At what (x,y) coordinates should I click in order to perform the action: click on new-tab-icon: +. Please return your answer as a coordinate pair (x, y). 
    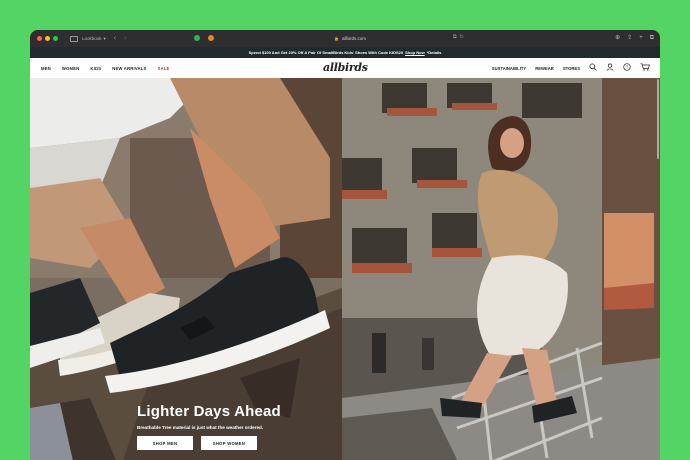
    Looking at the image, I should click on (641, 38).